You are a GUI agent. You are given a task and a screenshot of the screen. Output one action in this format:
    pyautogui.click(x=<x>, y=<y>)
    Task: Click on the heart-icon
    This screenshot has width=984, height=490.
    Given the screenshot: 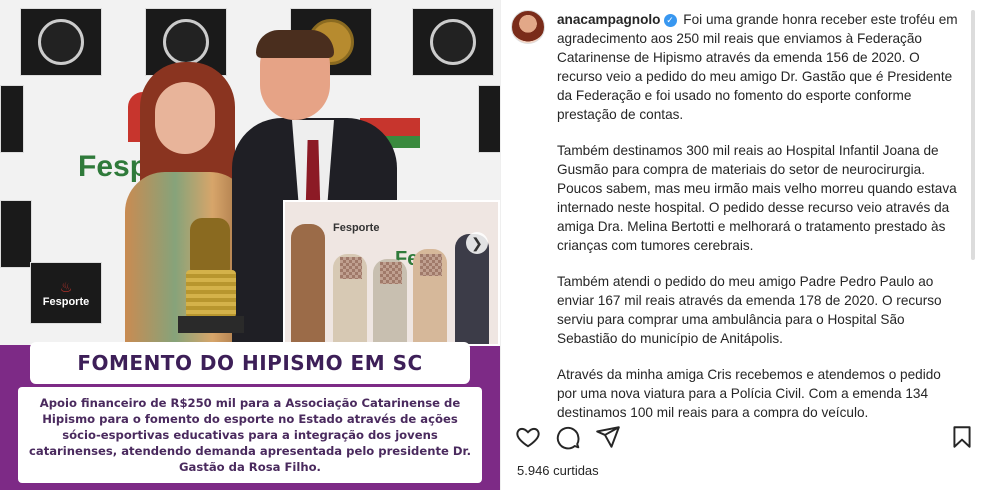 What is the action you would take?
    pyautogui.click(x=528, y=437)
    